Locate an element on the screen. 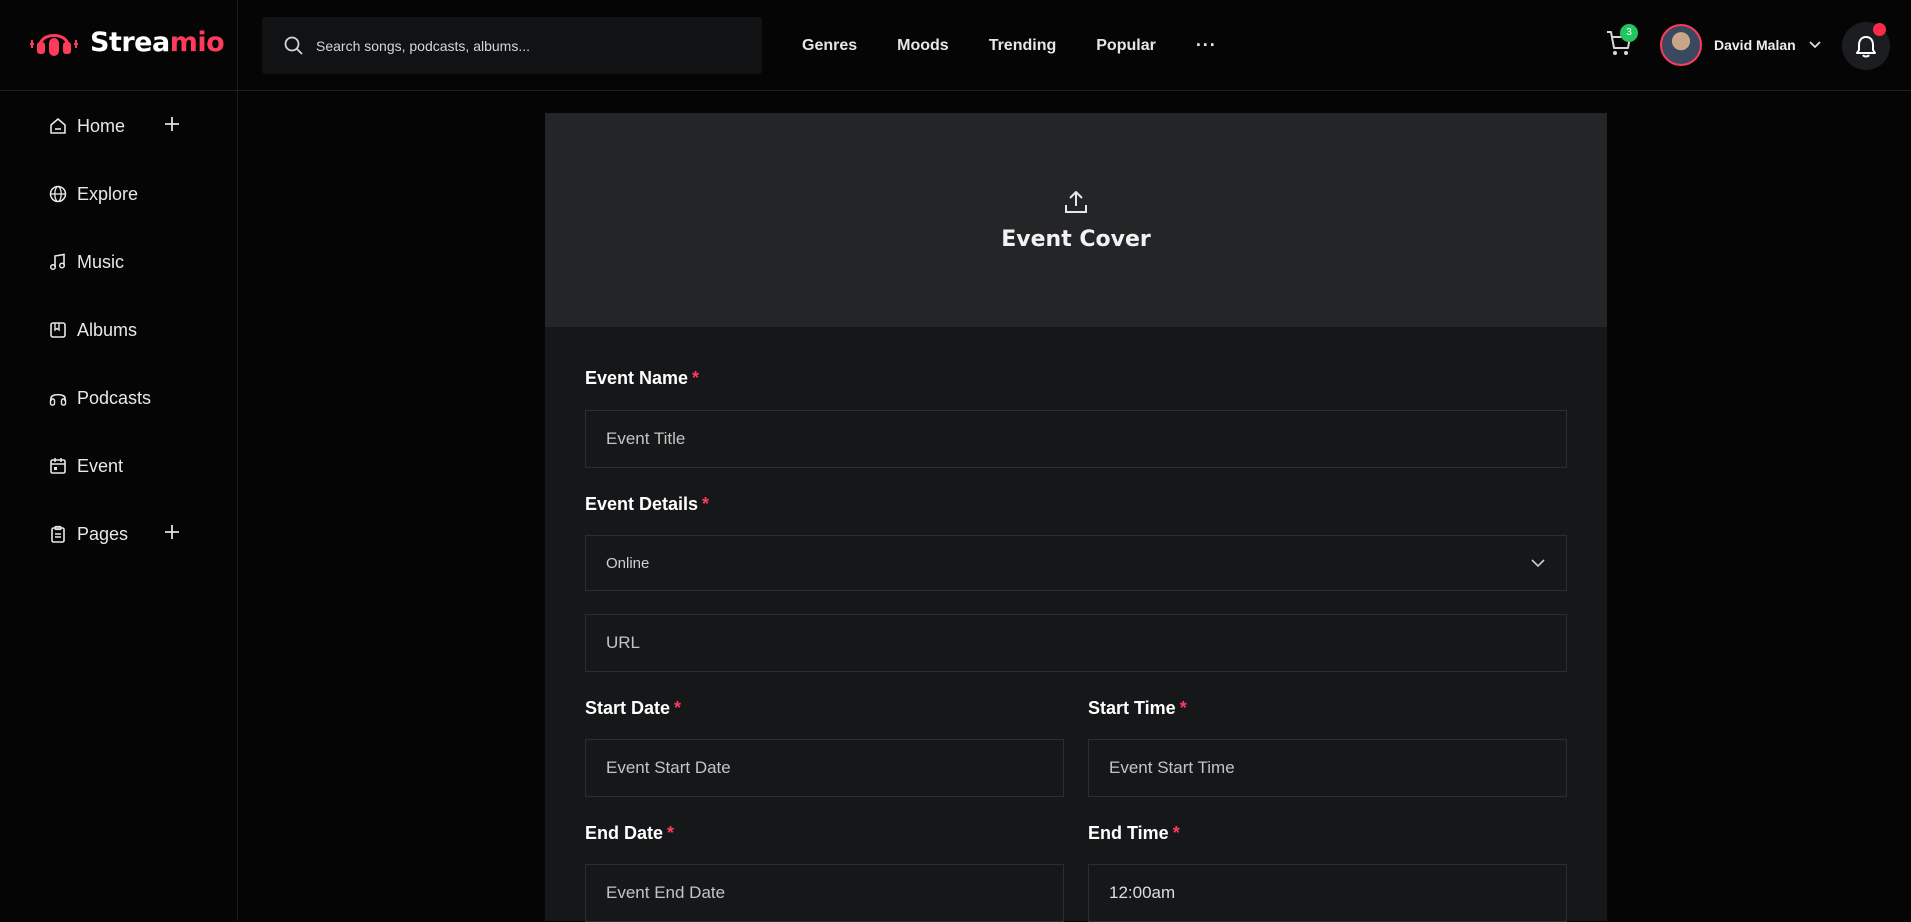  nav-trending: Trending is located at coordinates (1023, 46).